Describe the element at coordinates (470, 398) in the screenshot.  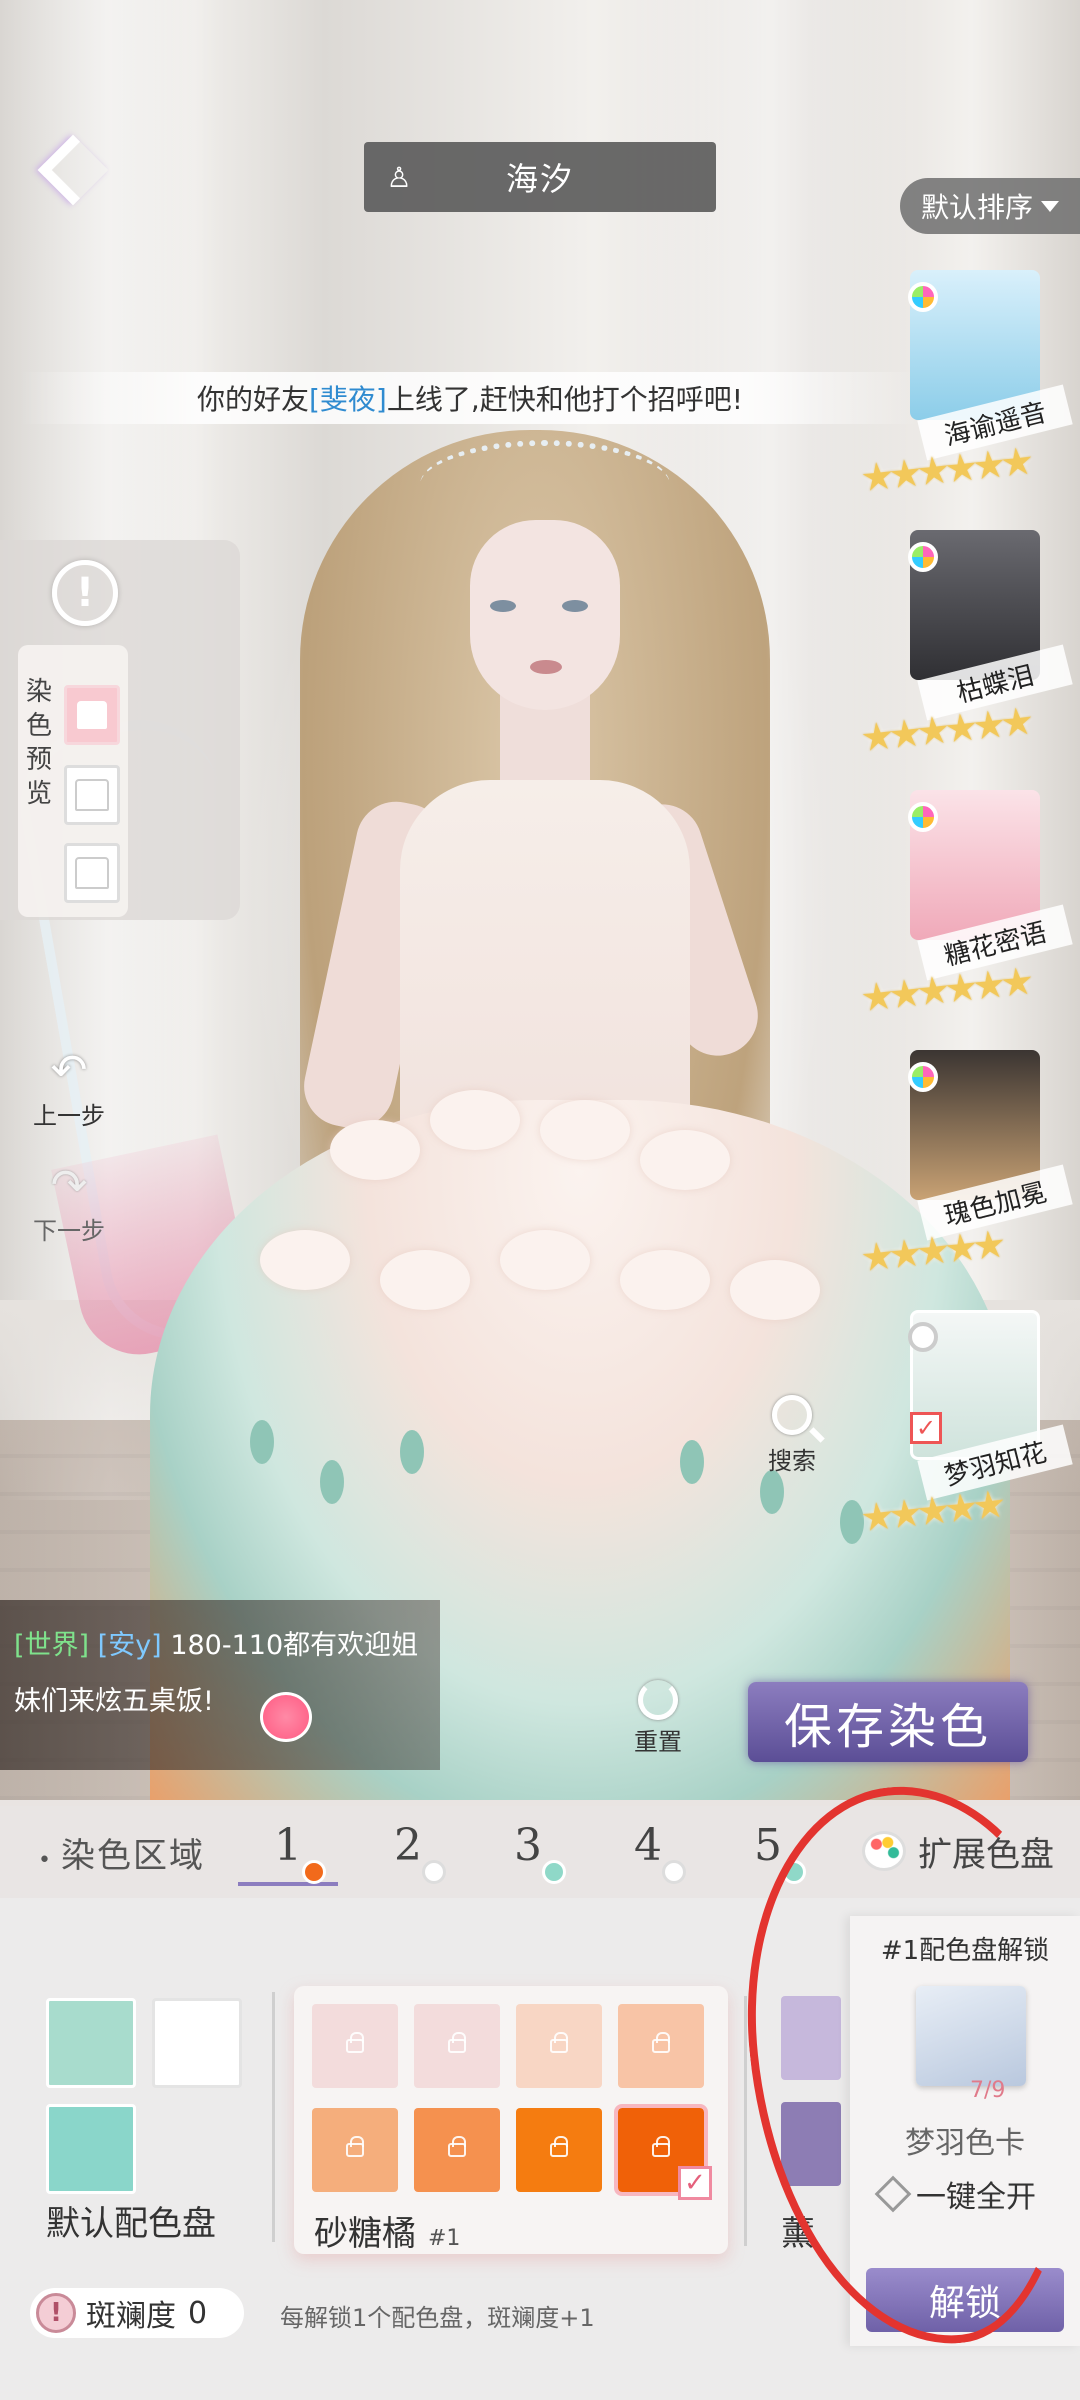
I see `friend-online-notice: 你的好友 [斐夜] 上线了,赶快和他打个招呼吧!` at that location.